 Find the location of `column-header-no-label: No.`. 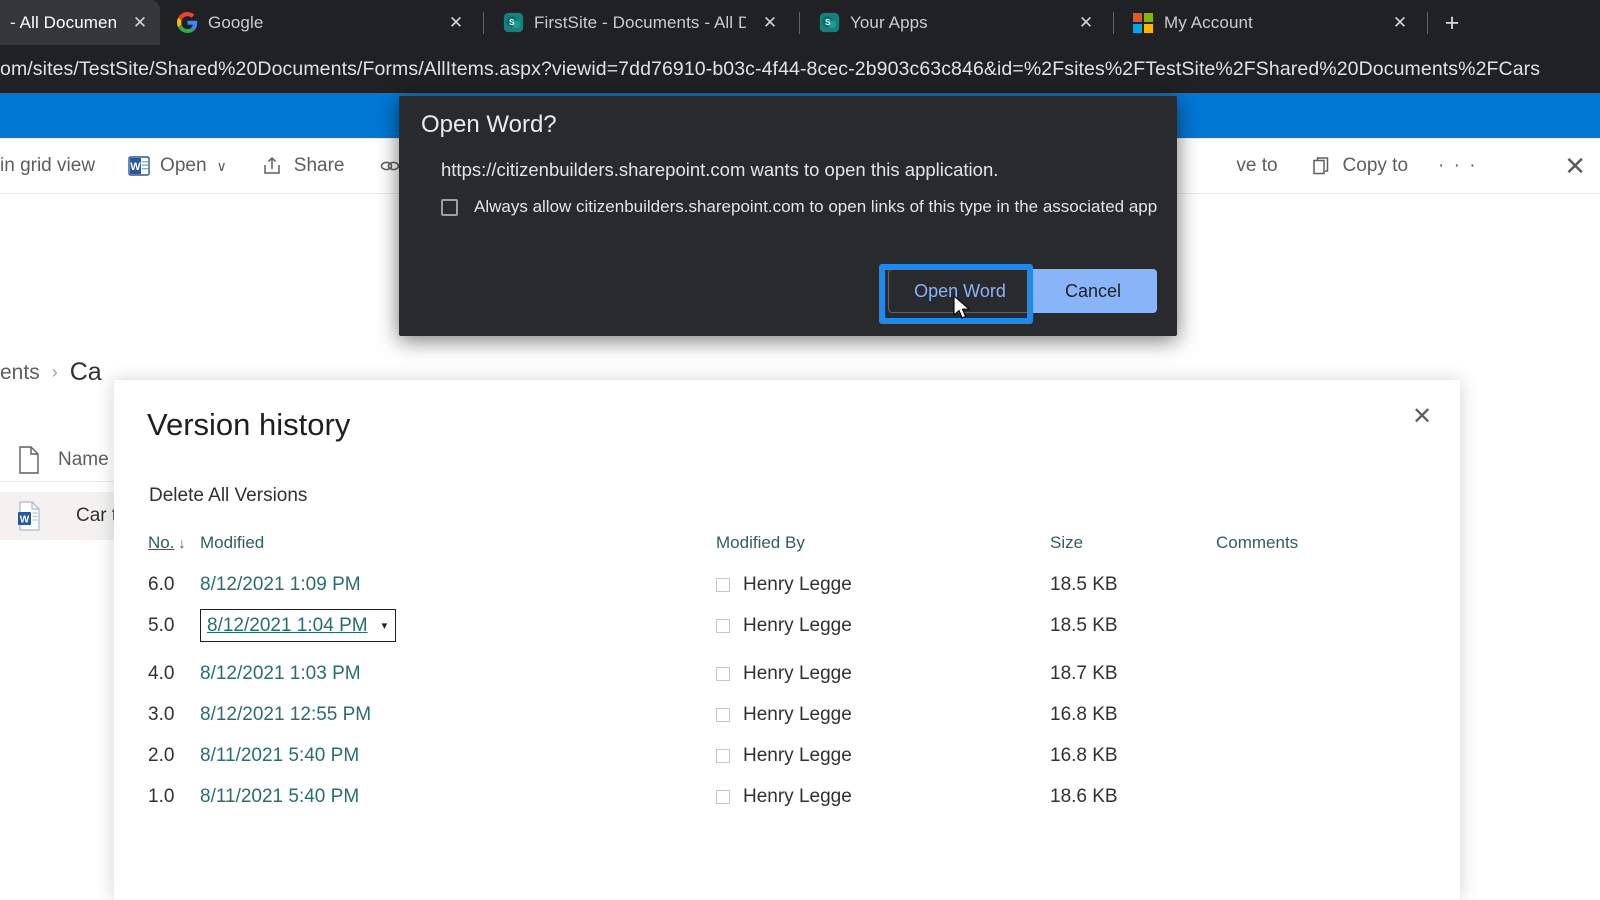

column-header-no-label: No. is located at coordinates (161, 542).